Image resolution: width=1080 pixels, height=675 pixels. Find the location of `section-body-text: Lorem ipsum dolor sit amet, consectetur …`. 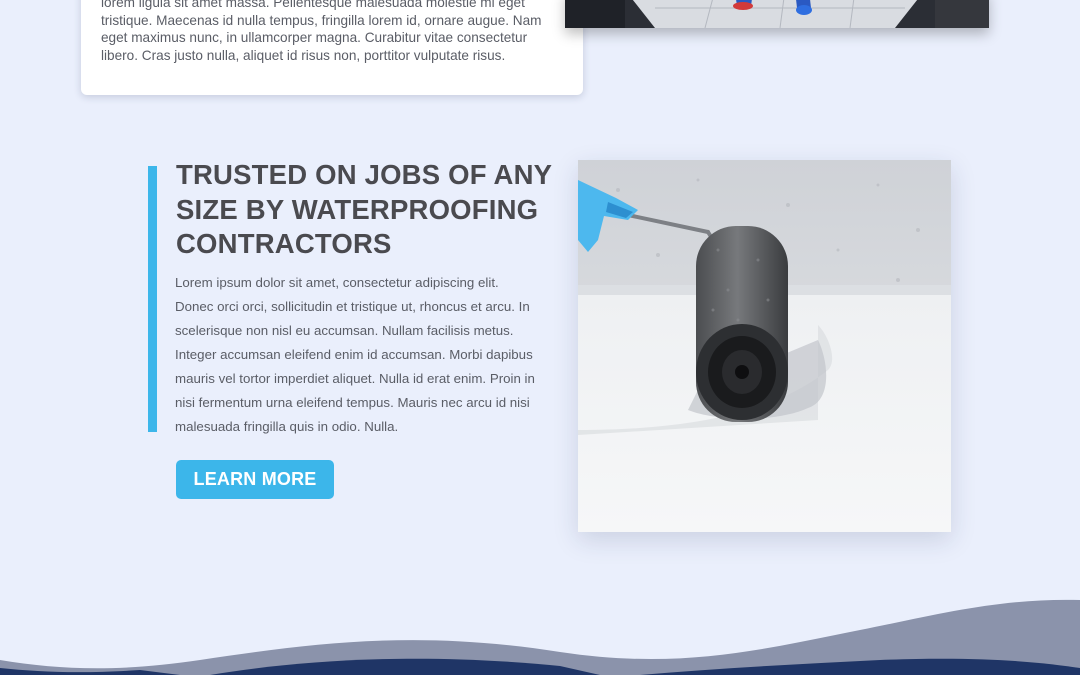

section-body-text: Lorem ipsum dolor sit amet, consectetur … is located at coordinates (355, 354).